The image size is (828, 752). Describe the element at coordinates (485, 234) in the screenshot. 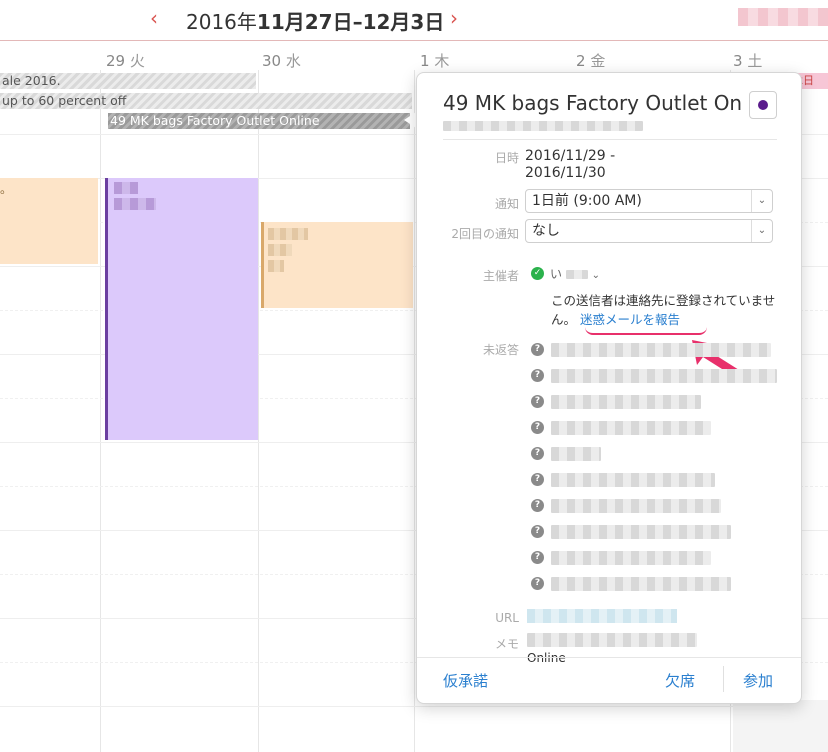

I see `second-alert-label: 2回目の通知` at that location.